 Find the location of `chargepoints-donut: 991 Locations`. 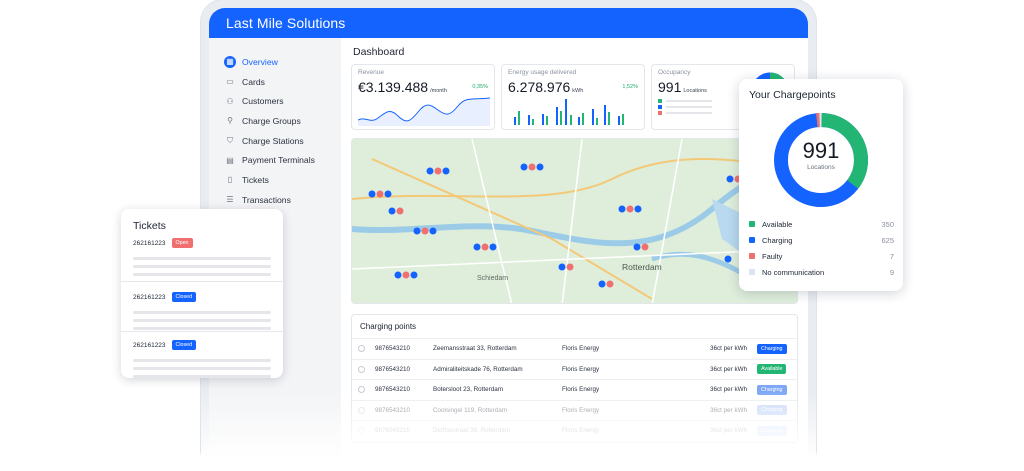

chargepoints-donut: 991 Locations is located at coordinates (821, 160).